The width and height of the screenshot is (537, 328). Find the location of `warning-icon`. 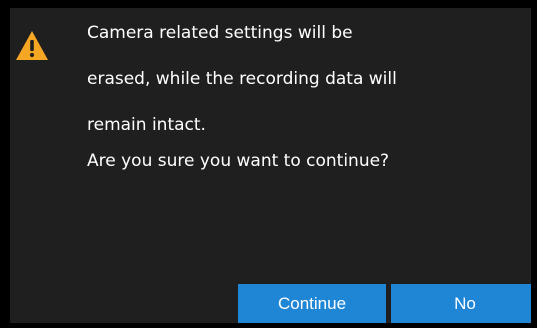

warning-icon is located at coordinates (32, 45).